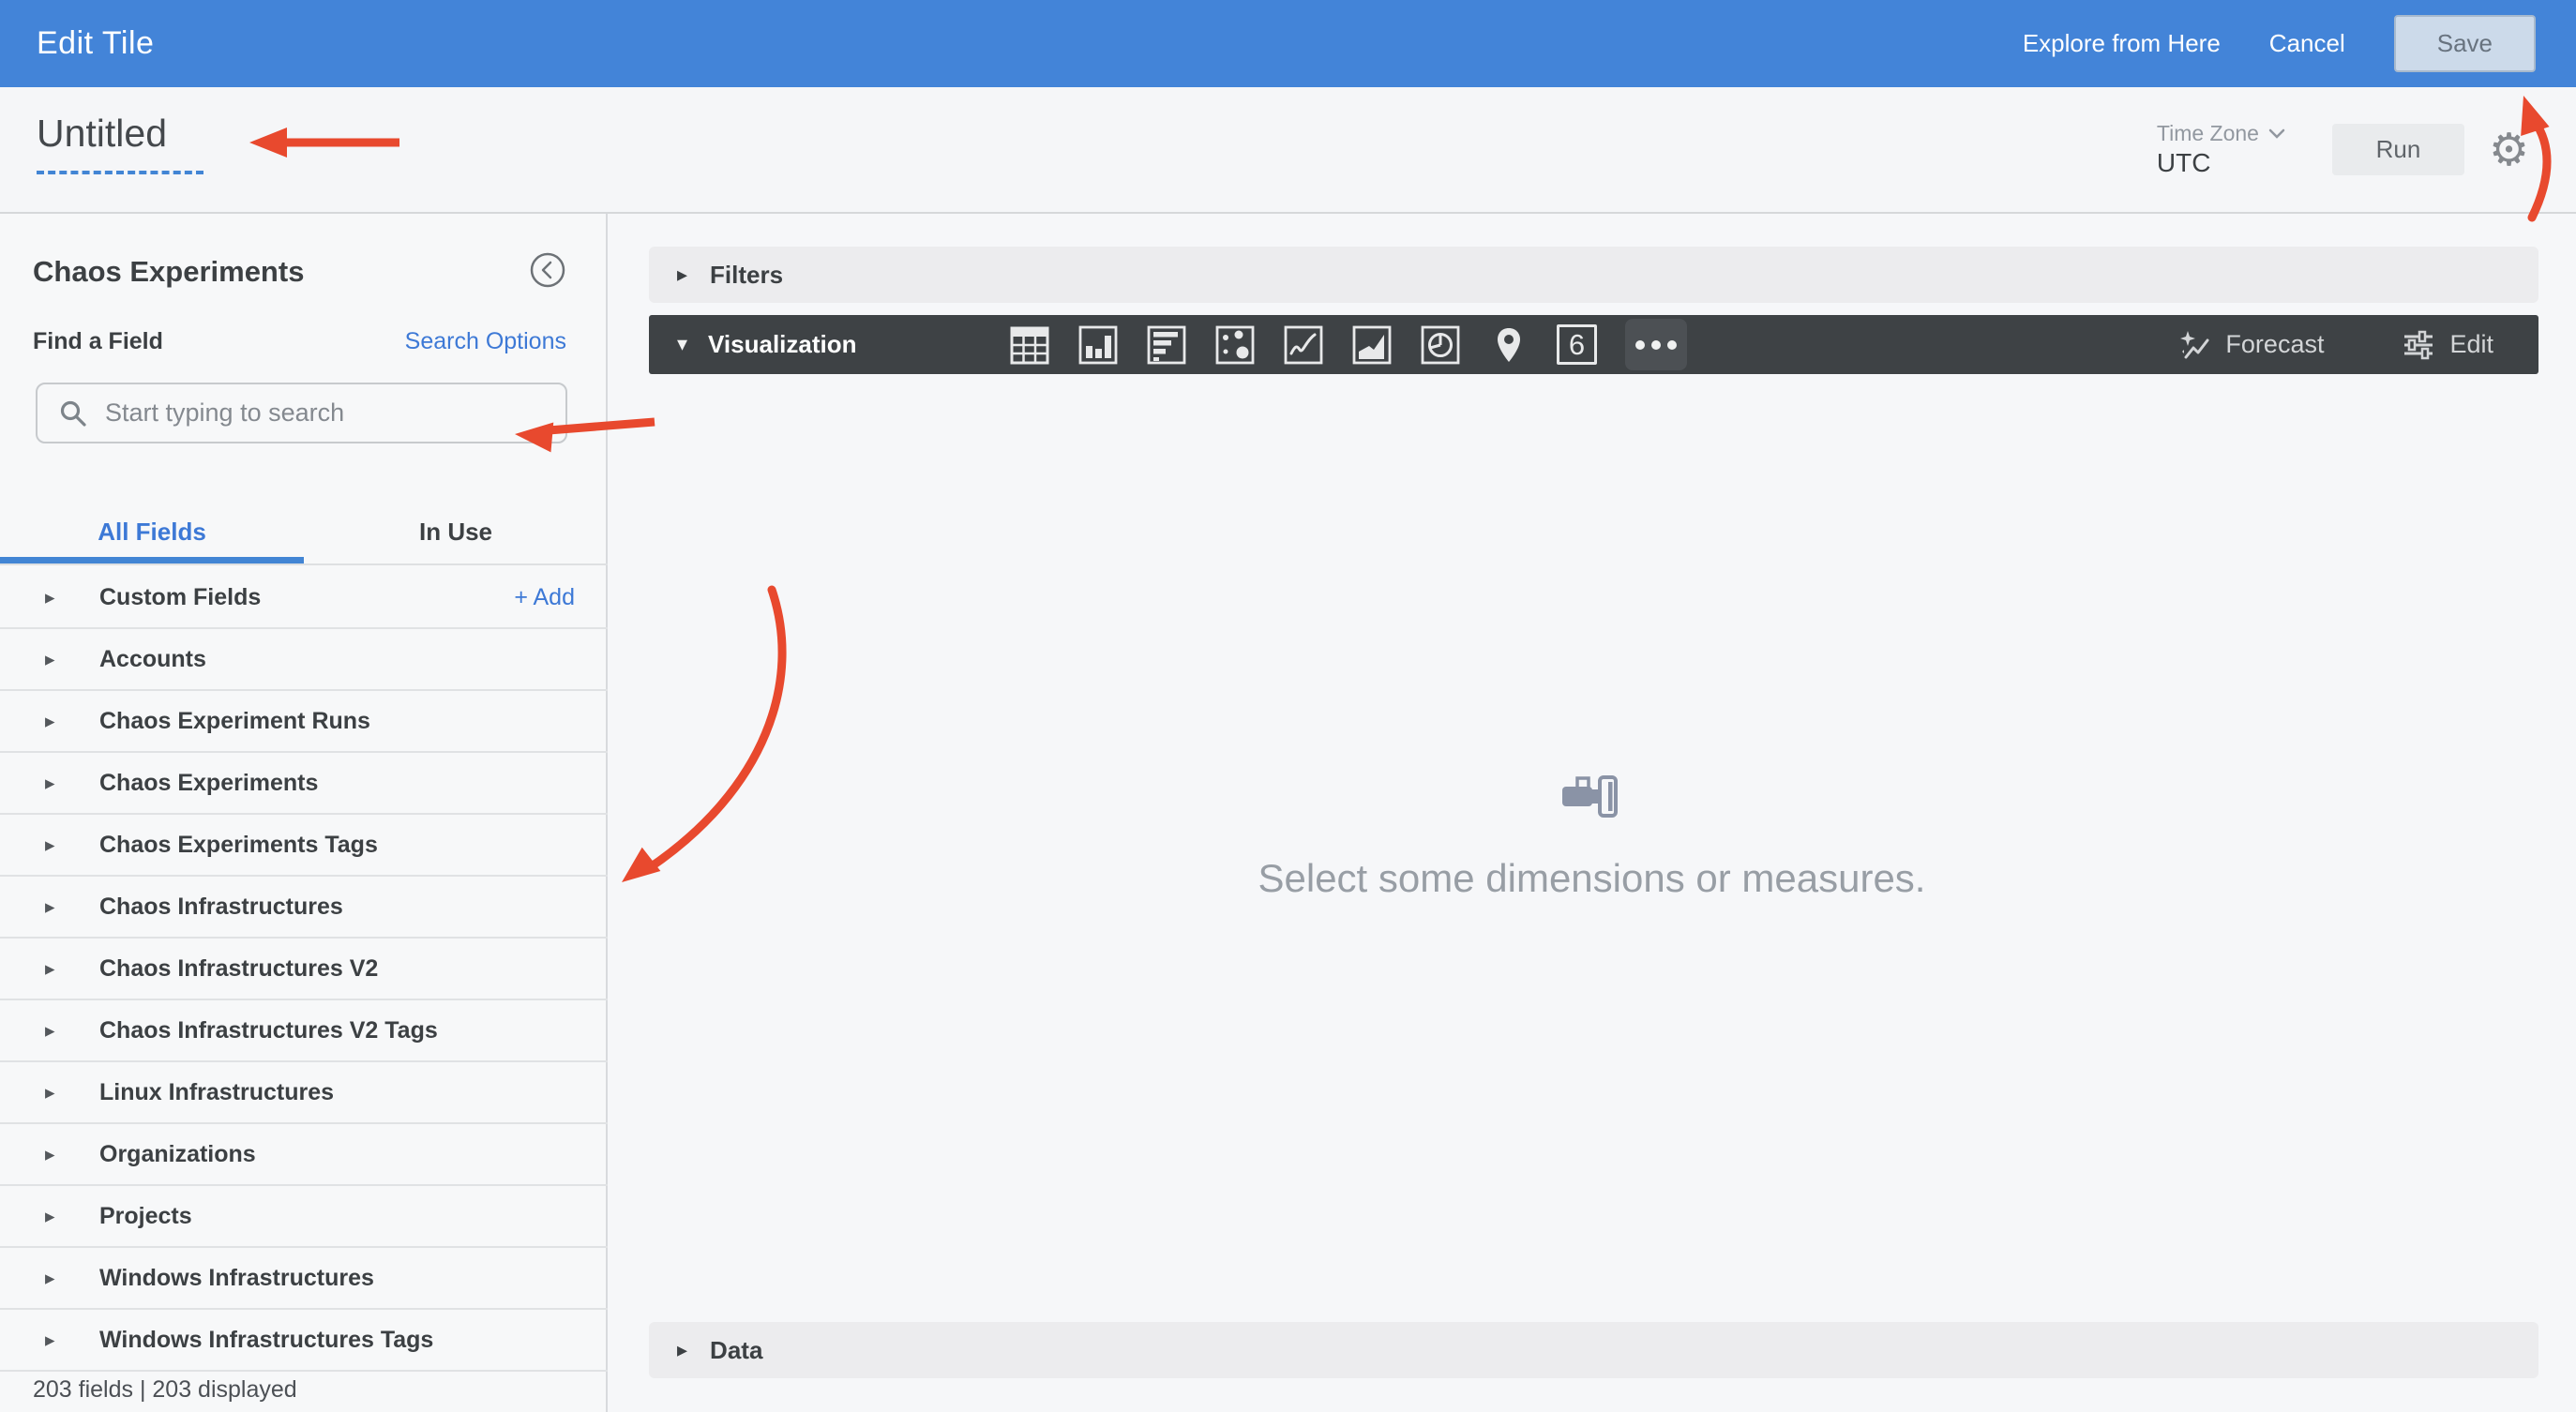 The width and height of the screenshot is (2576, 1412). What do you see at coordinates (304, 1155) in the screenshot?
I see `field-group-organizations: Organizations` at bounding box center [304, 1155].